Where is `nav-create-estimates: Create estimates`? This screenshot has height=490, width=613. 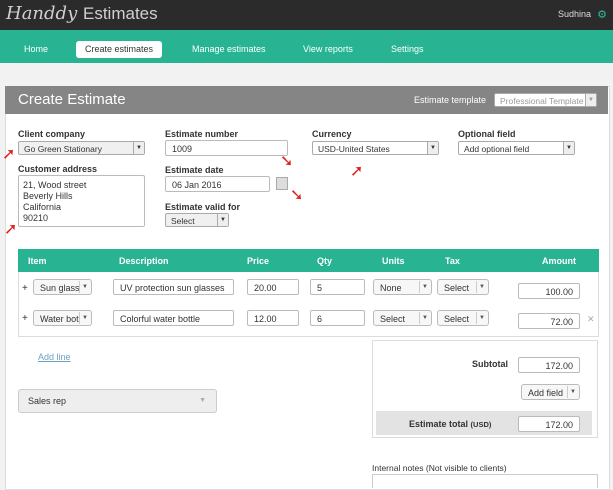 nav-create-estimates: Create estimates is located at coordinates (119, 49).